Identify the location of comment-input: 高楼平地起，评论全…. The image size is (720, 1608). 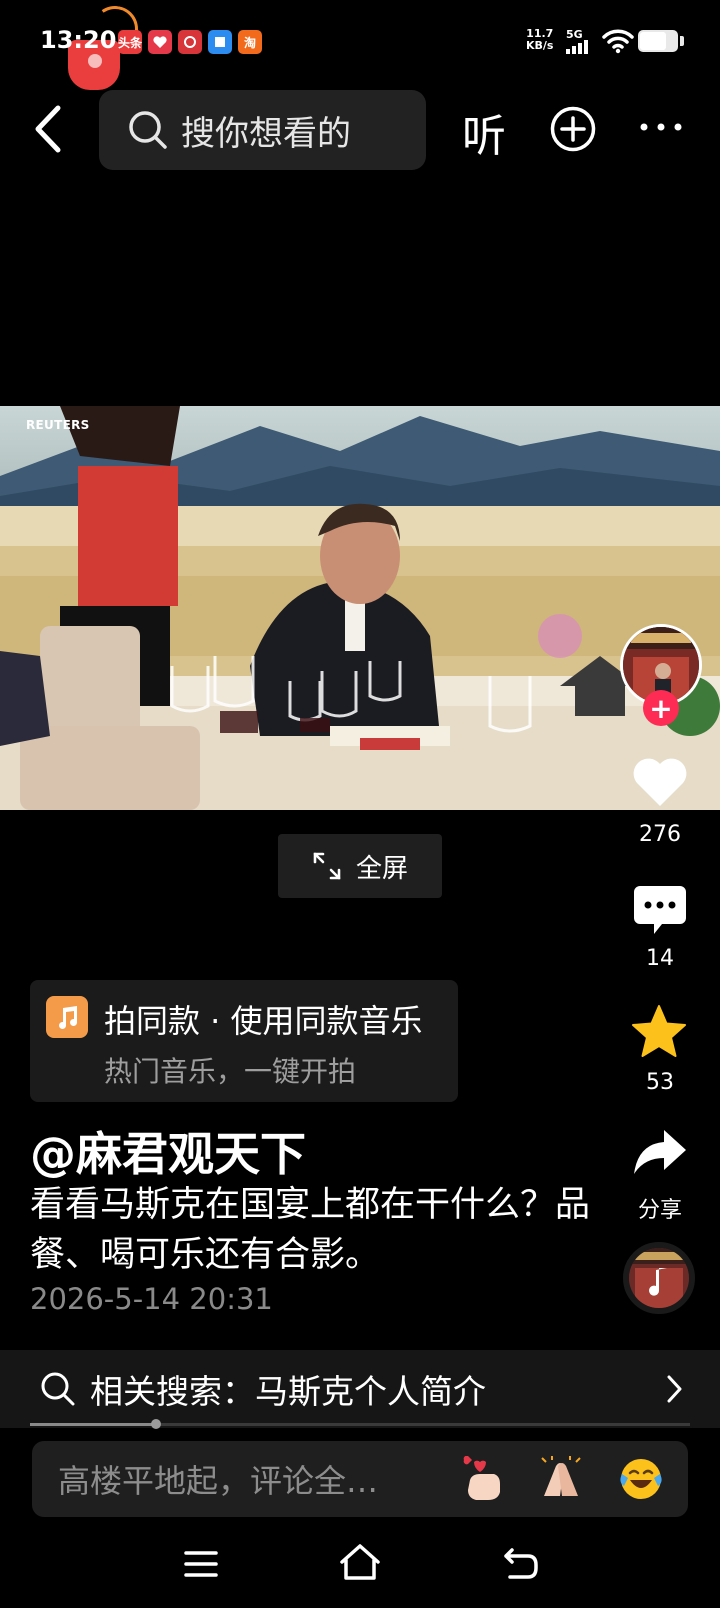
(360, 1479).